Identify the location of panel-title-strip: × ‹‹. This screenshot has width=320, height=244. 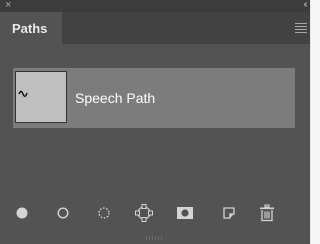
(155, 6).